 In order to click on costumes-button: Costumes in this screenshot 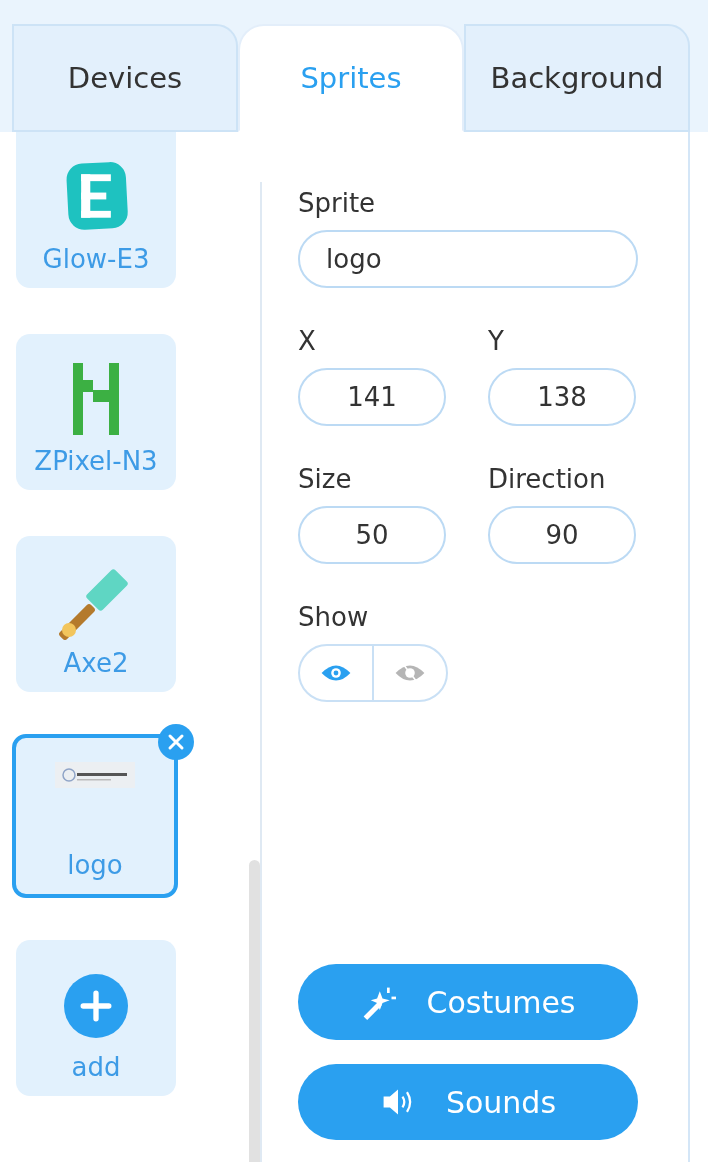, I will do `click(468, 1002)`.